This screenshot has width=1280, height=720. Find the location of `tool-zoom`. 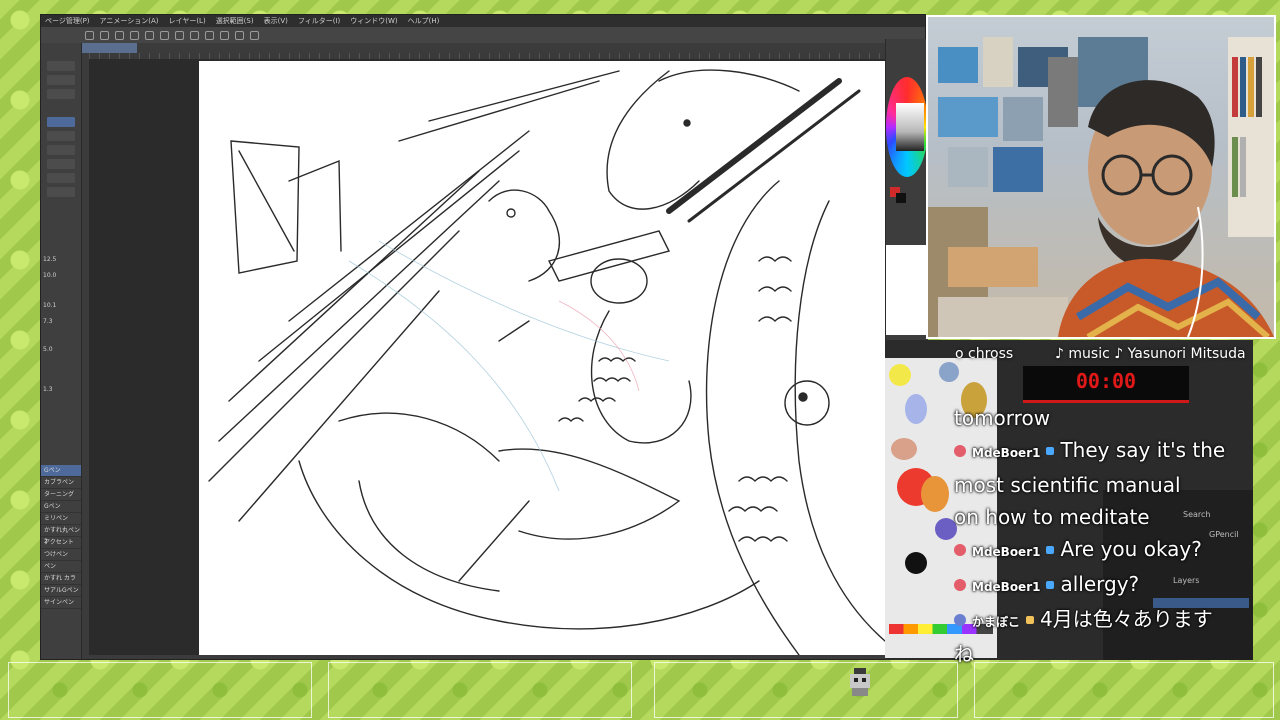

tool-zoom is located at coordinates (61, 66).